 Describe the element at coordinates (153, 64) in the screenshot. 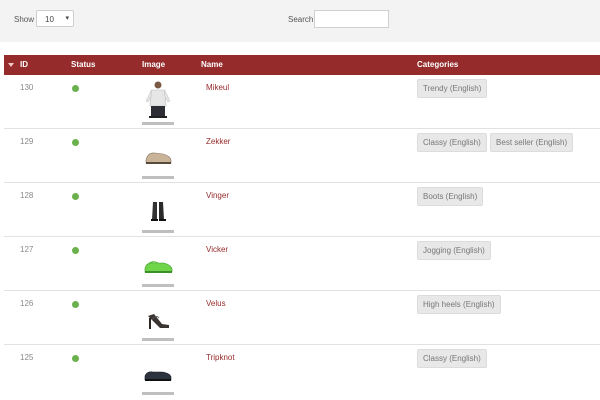

I see `column-header-image: Image` at that location.